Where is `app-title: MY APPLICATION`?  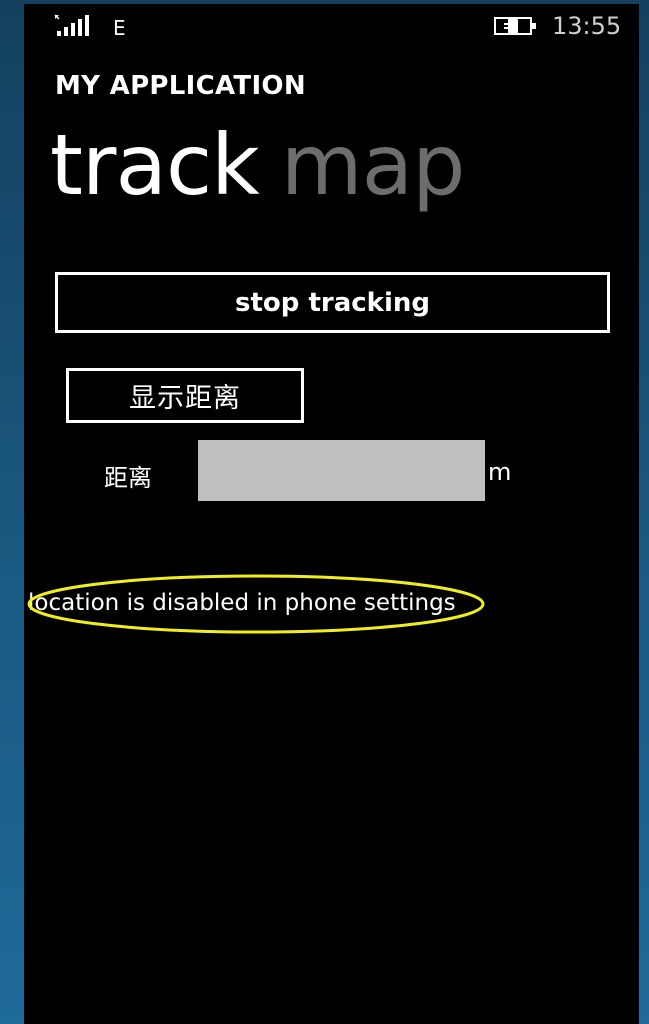 app-title: MY APPLICATION is located at coordinates (180, 86).